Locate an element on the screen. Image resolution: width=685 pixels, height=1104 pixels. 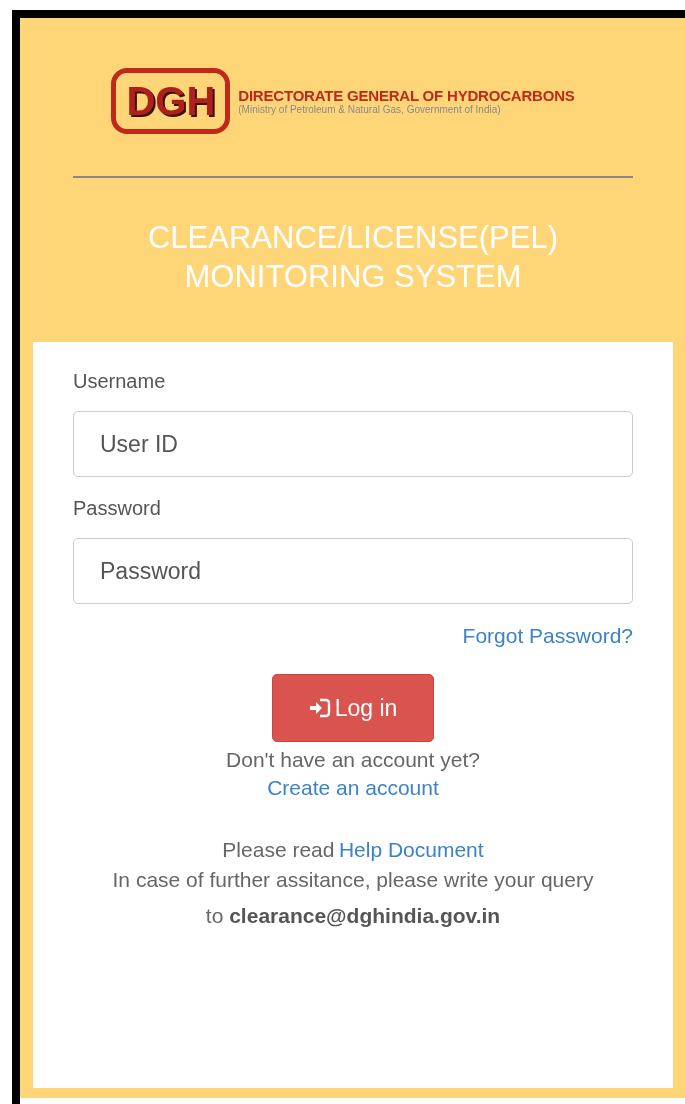
logo-mark: DGH is located at coordinates (171, 101).